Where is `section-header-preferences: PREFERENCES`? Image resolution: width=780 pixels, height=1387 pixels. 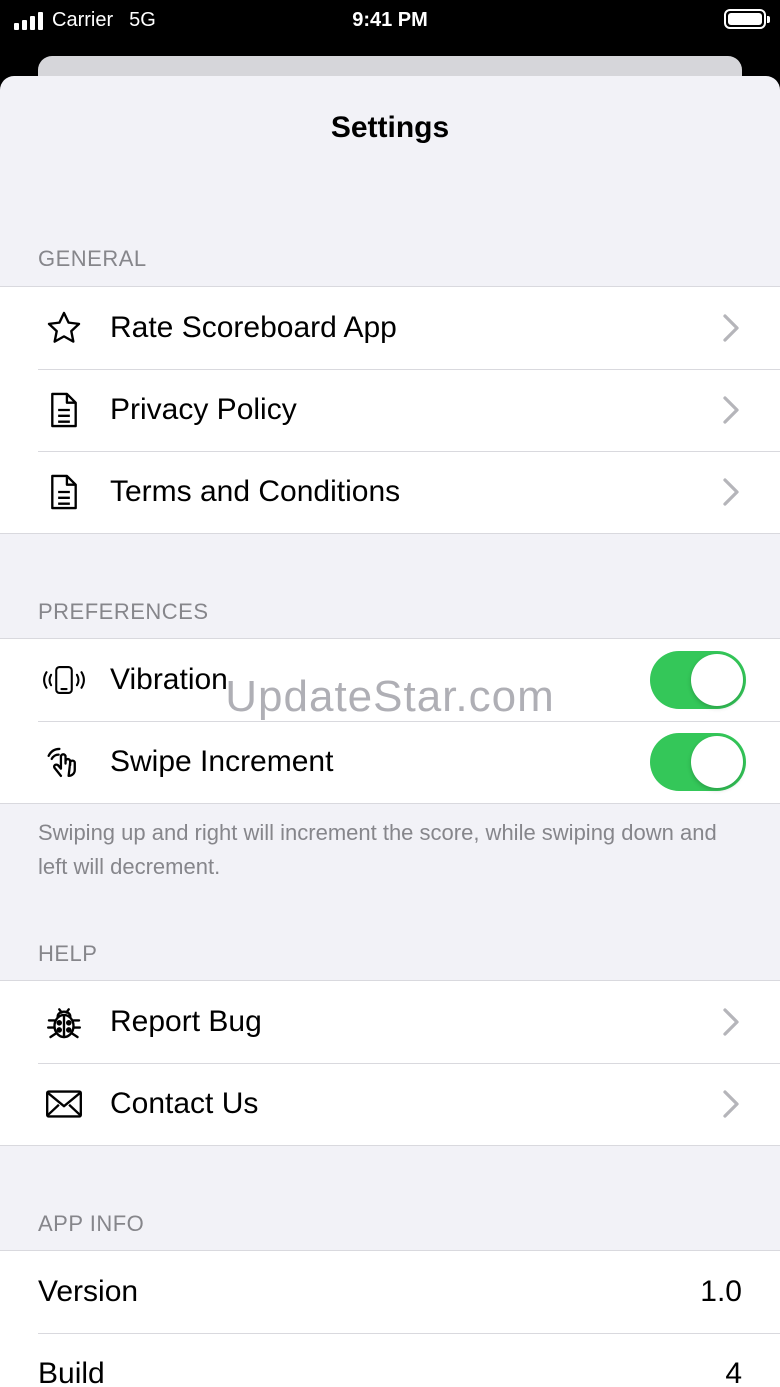 section-header-preferences: PREFERENCES is located at coordinates (123, 611).